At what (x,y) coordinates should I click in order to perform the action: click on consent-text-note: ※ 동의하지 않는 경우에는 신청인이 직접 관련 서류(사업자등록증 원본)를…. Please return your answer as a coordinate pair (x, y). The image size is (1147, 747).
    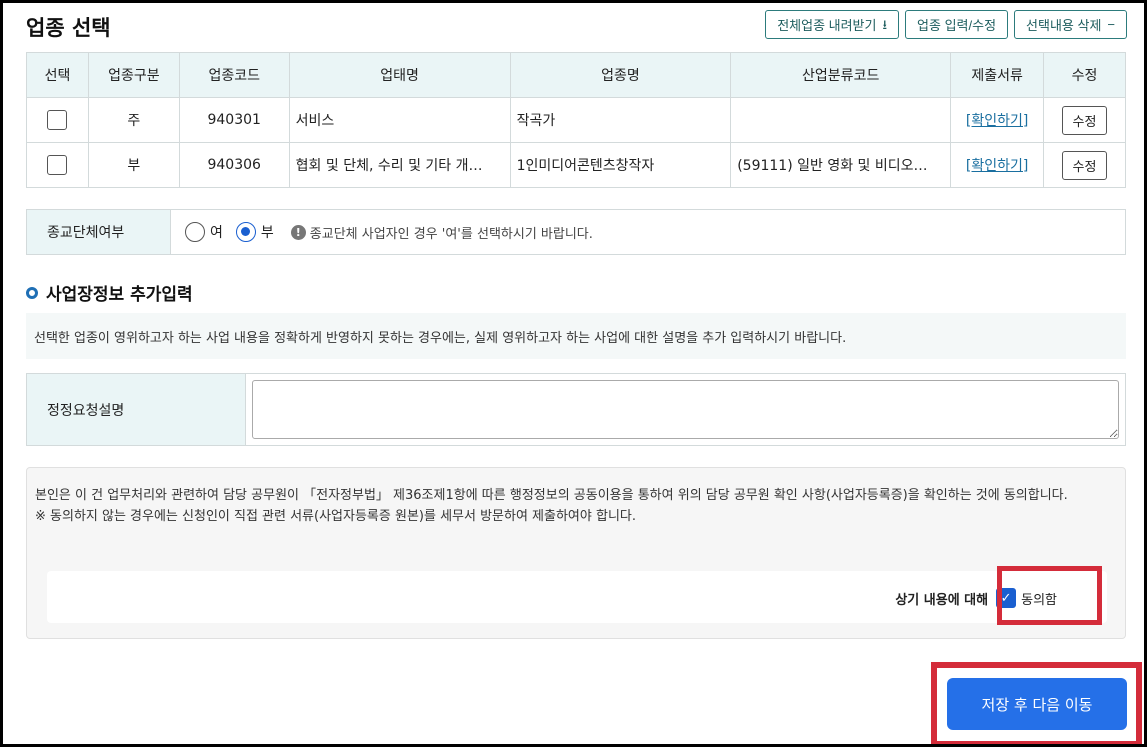
    Looking at the image, I should click on (335, 516).